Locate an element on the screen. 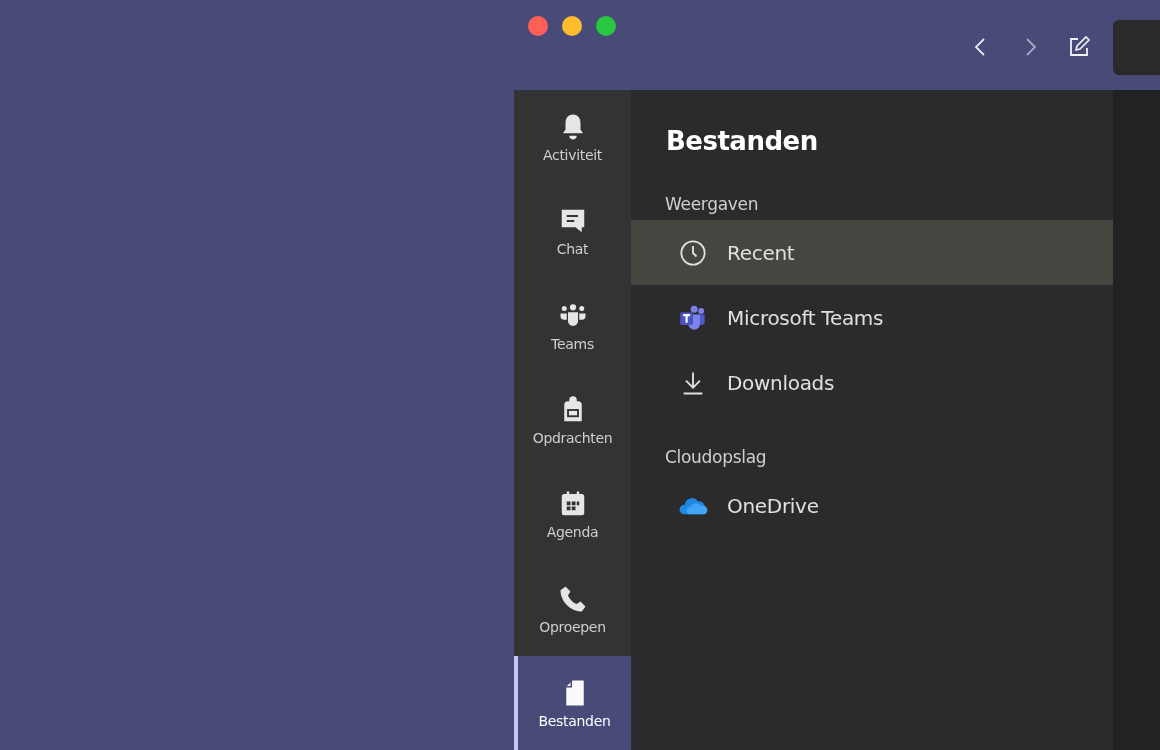  files-list-item: OneDrive is located at coordinates (872, 505).